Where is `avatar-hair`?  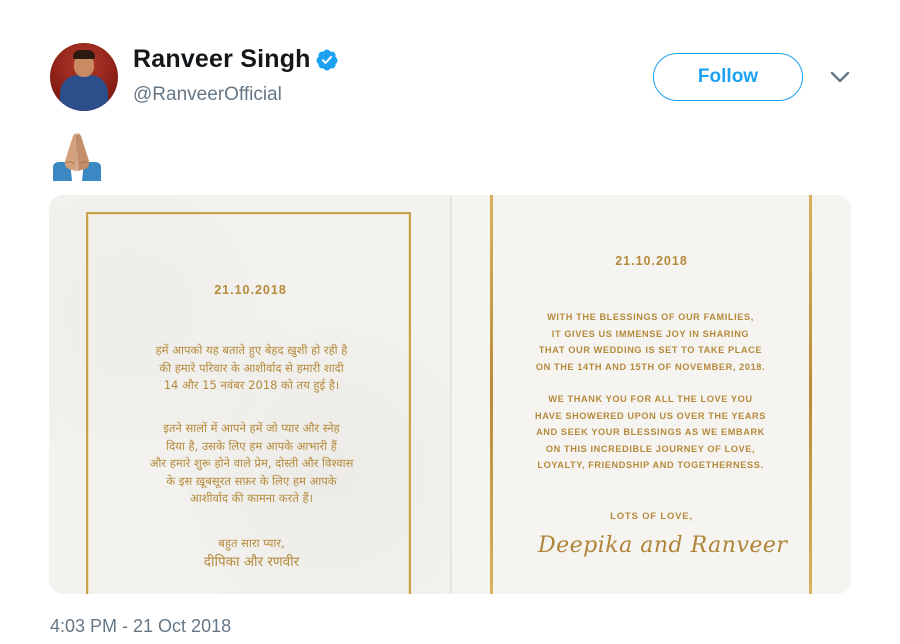 avatar-hair is located at coordinates (84, 54).